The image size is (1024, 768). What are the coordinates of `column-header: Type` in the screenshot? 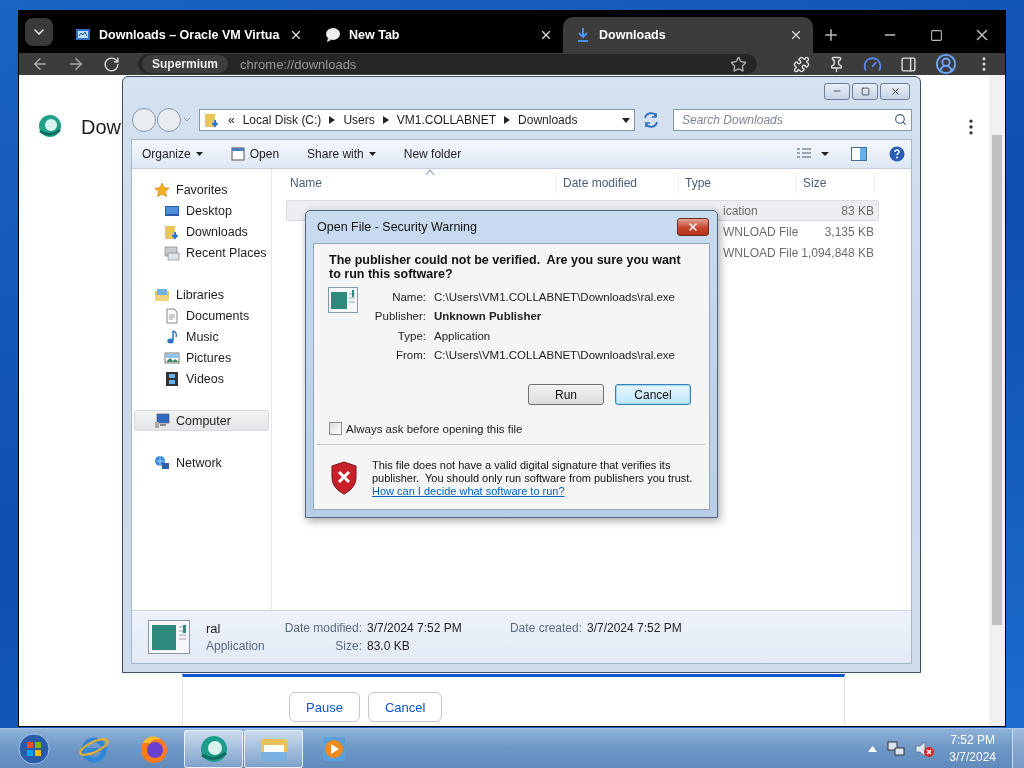 It's located at (738, 183).